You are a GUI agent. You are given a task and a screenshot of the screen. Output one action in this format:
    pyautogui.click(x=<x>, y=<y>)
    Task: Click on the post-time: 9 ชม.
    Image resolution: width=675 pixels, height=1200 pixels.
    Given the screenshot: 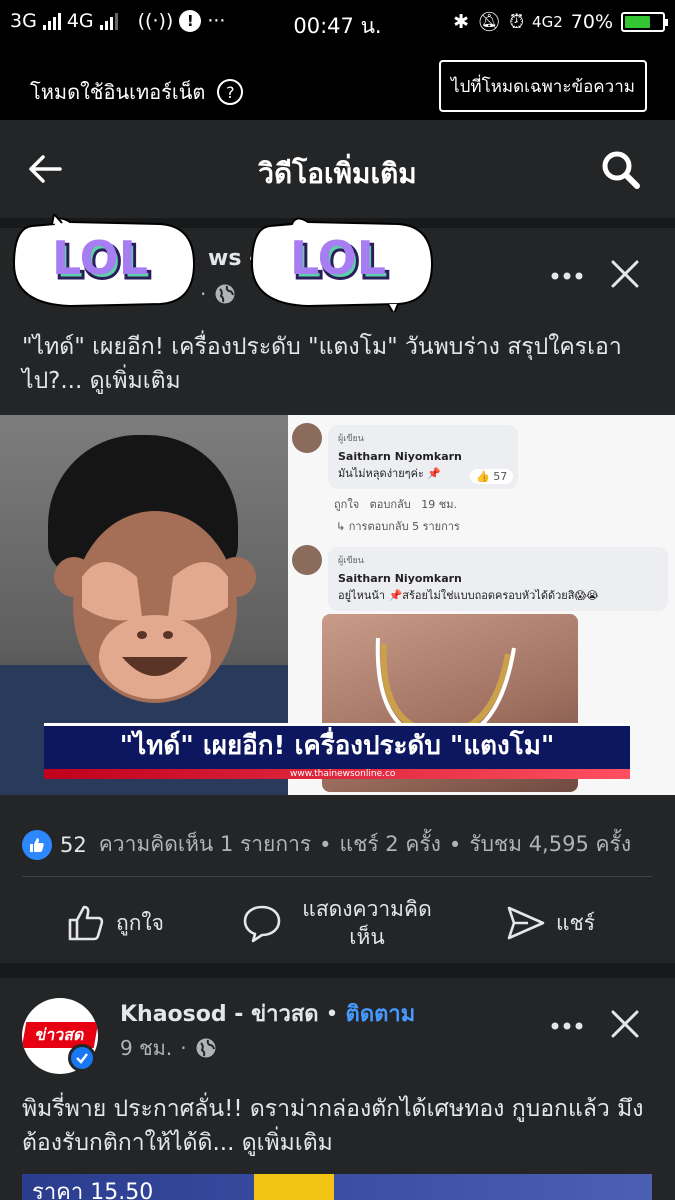 What is the action you would take?
    pyautogui.click(x=146, y=1048)
    